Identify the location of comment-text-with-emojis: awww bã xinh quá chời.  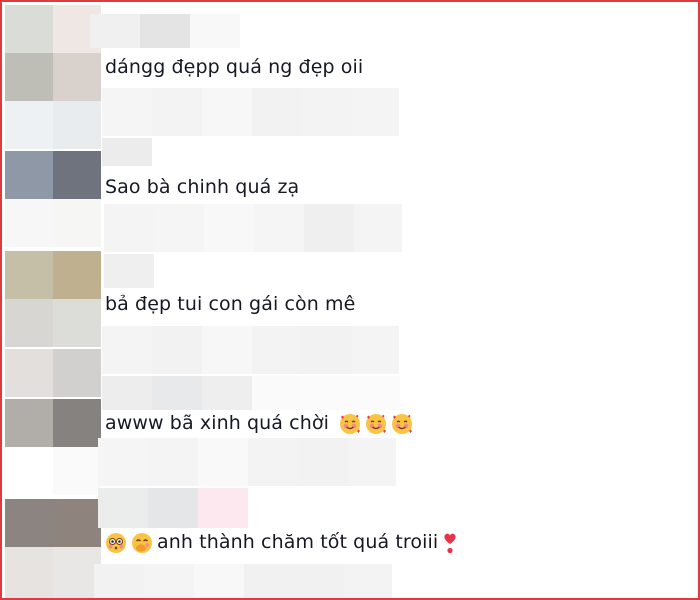
(259, 423).